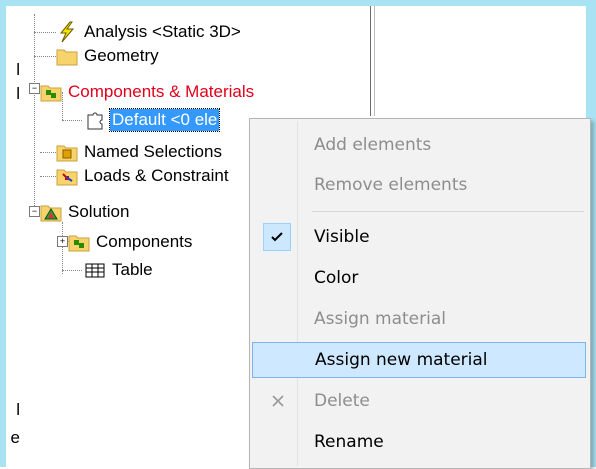  What do you see at coordinates (419, 278) in the screenshot?
I see `menu-item-color: Color` at bounding box center [419, 278].